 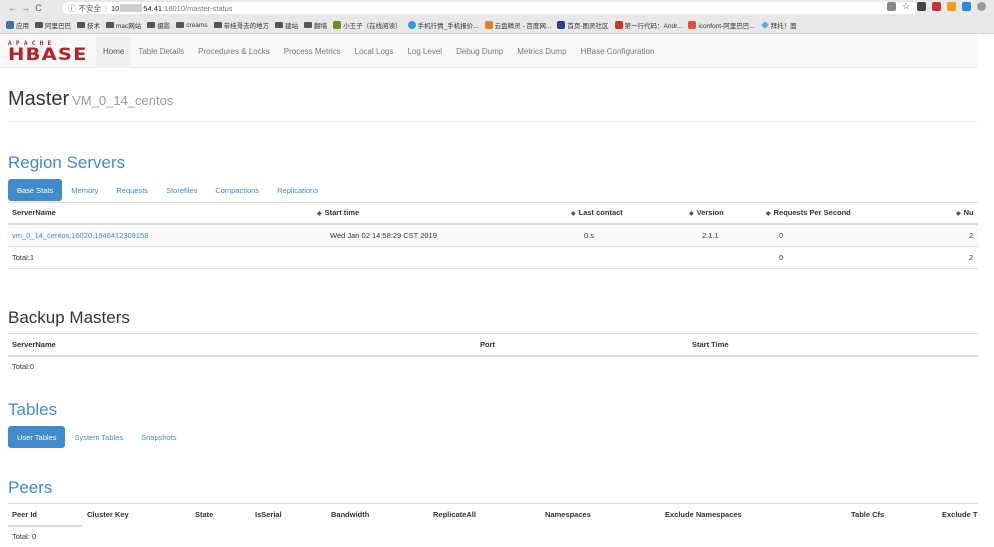 I want to click on cloud-icon, so click(x=488, y=25).